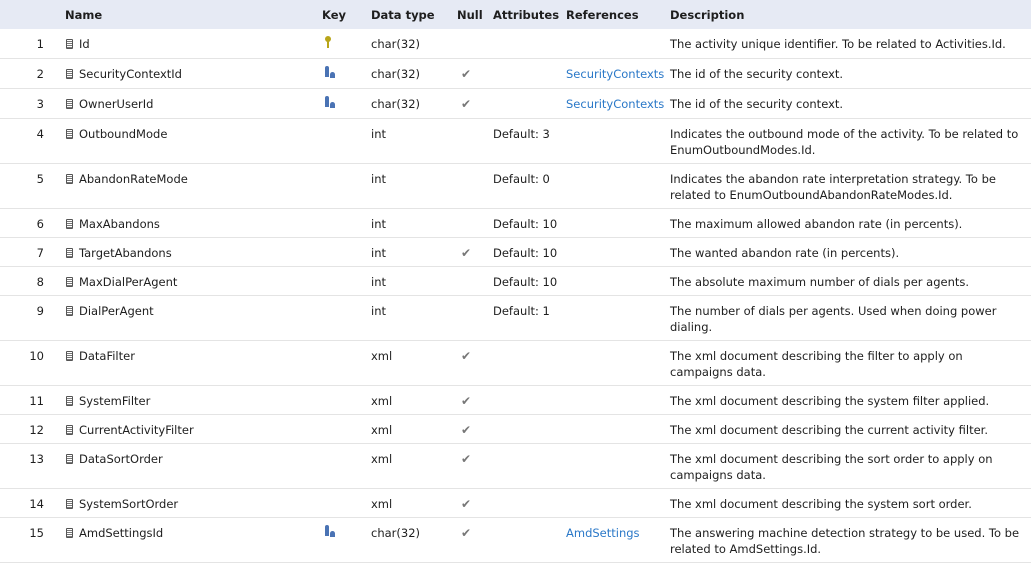 Image resolution: width=1031 pixels, height=573 pixels. I want to click on column-name-cell: SecurityContextId, so click(186, 74).